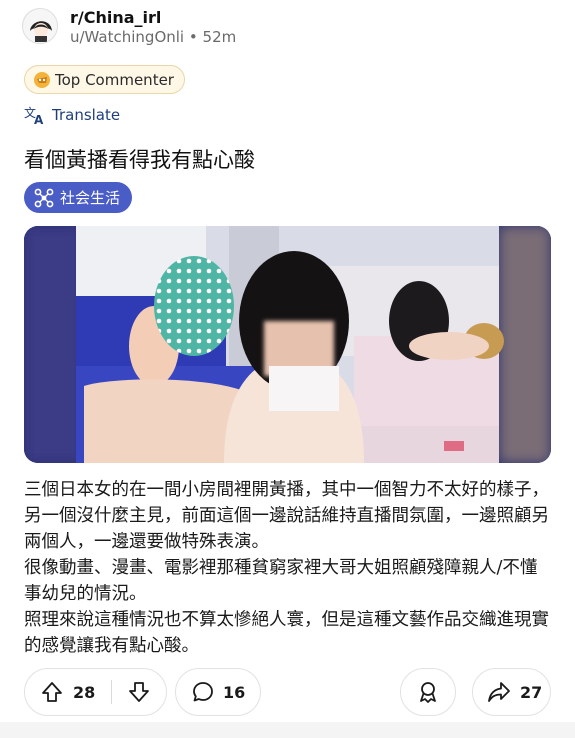 The height and width of the screenshot is (738, 575). I want to click on svg-text: A, so click(39, 119).